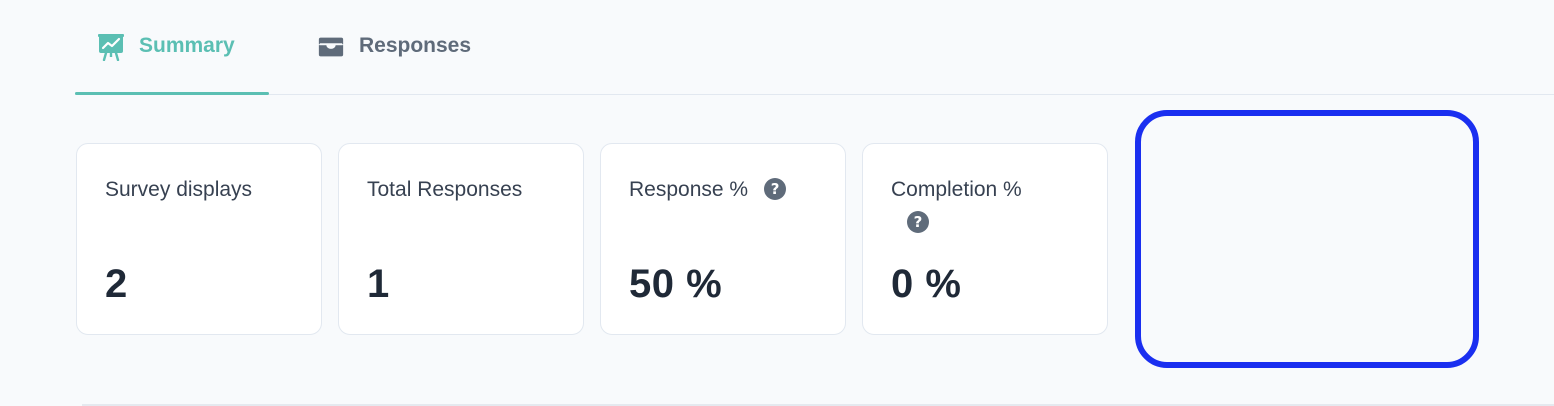 Image resolution: width=1554 pixels, height=406 pixels. I want to click on stat-card-total-responses: Total Responses 1, so click(461, 239).